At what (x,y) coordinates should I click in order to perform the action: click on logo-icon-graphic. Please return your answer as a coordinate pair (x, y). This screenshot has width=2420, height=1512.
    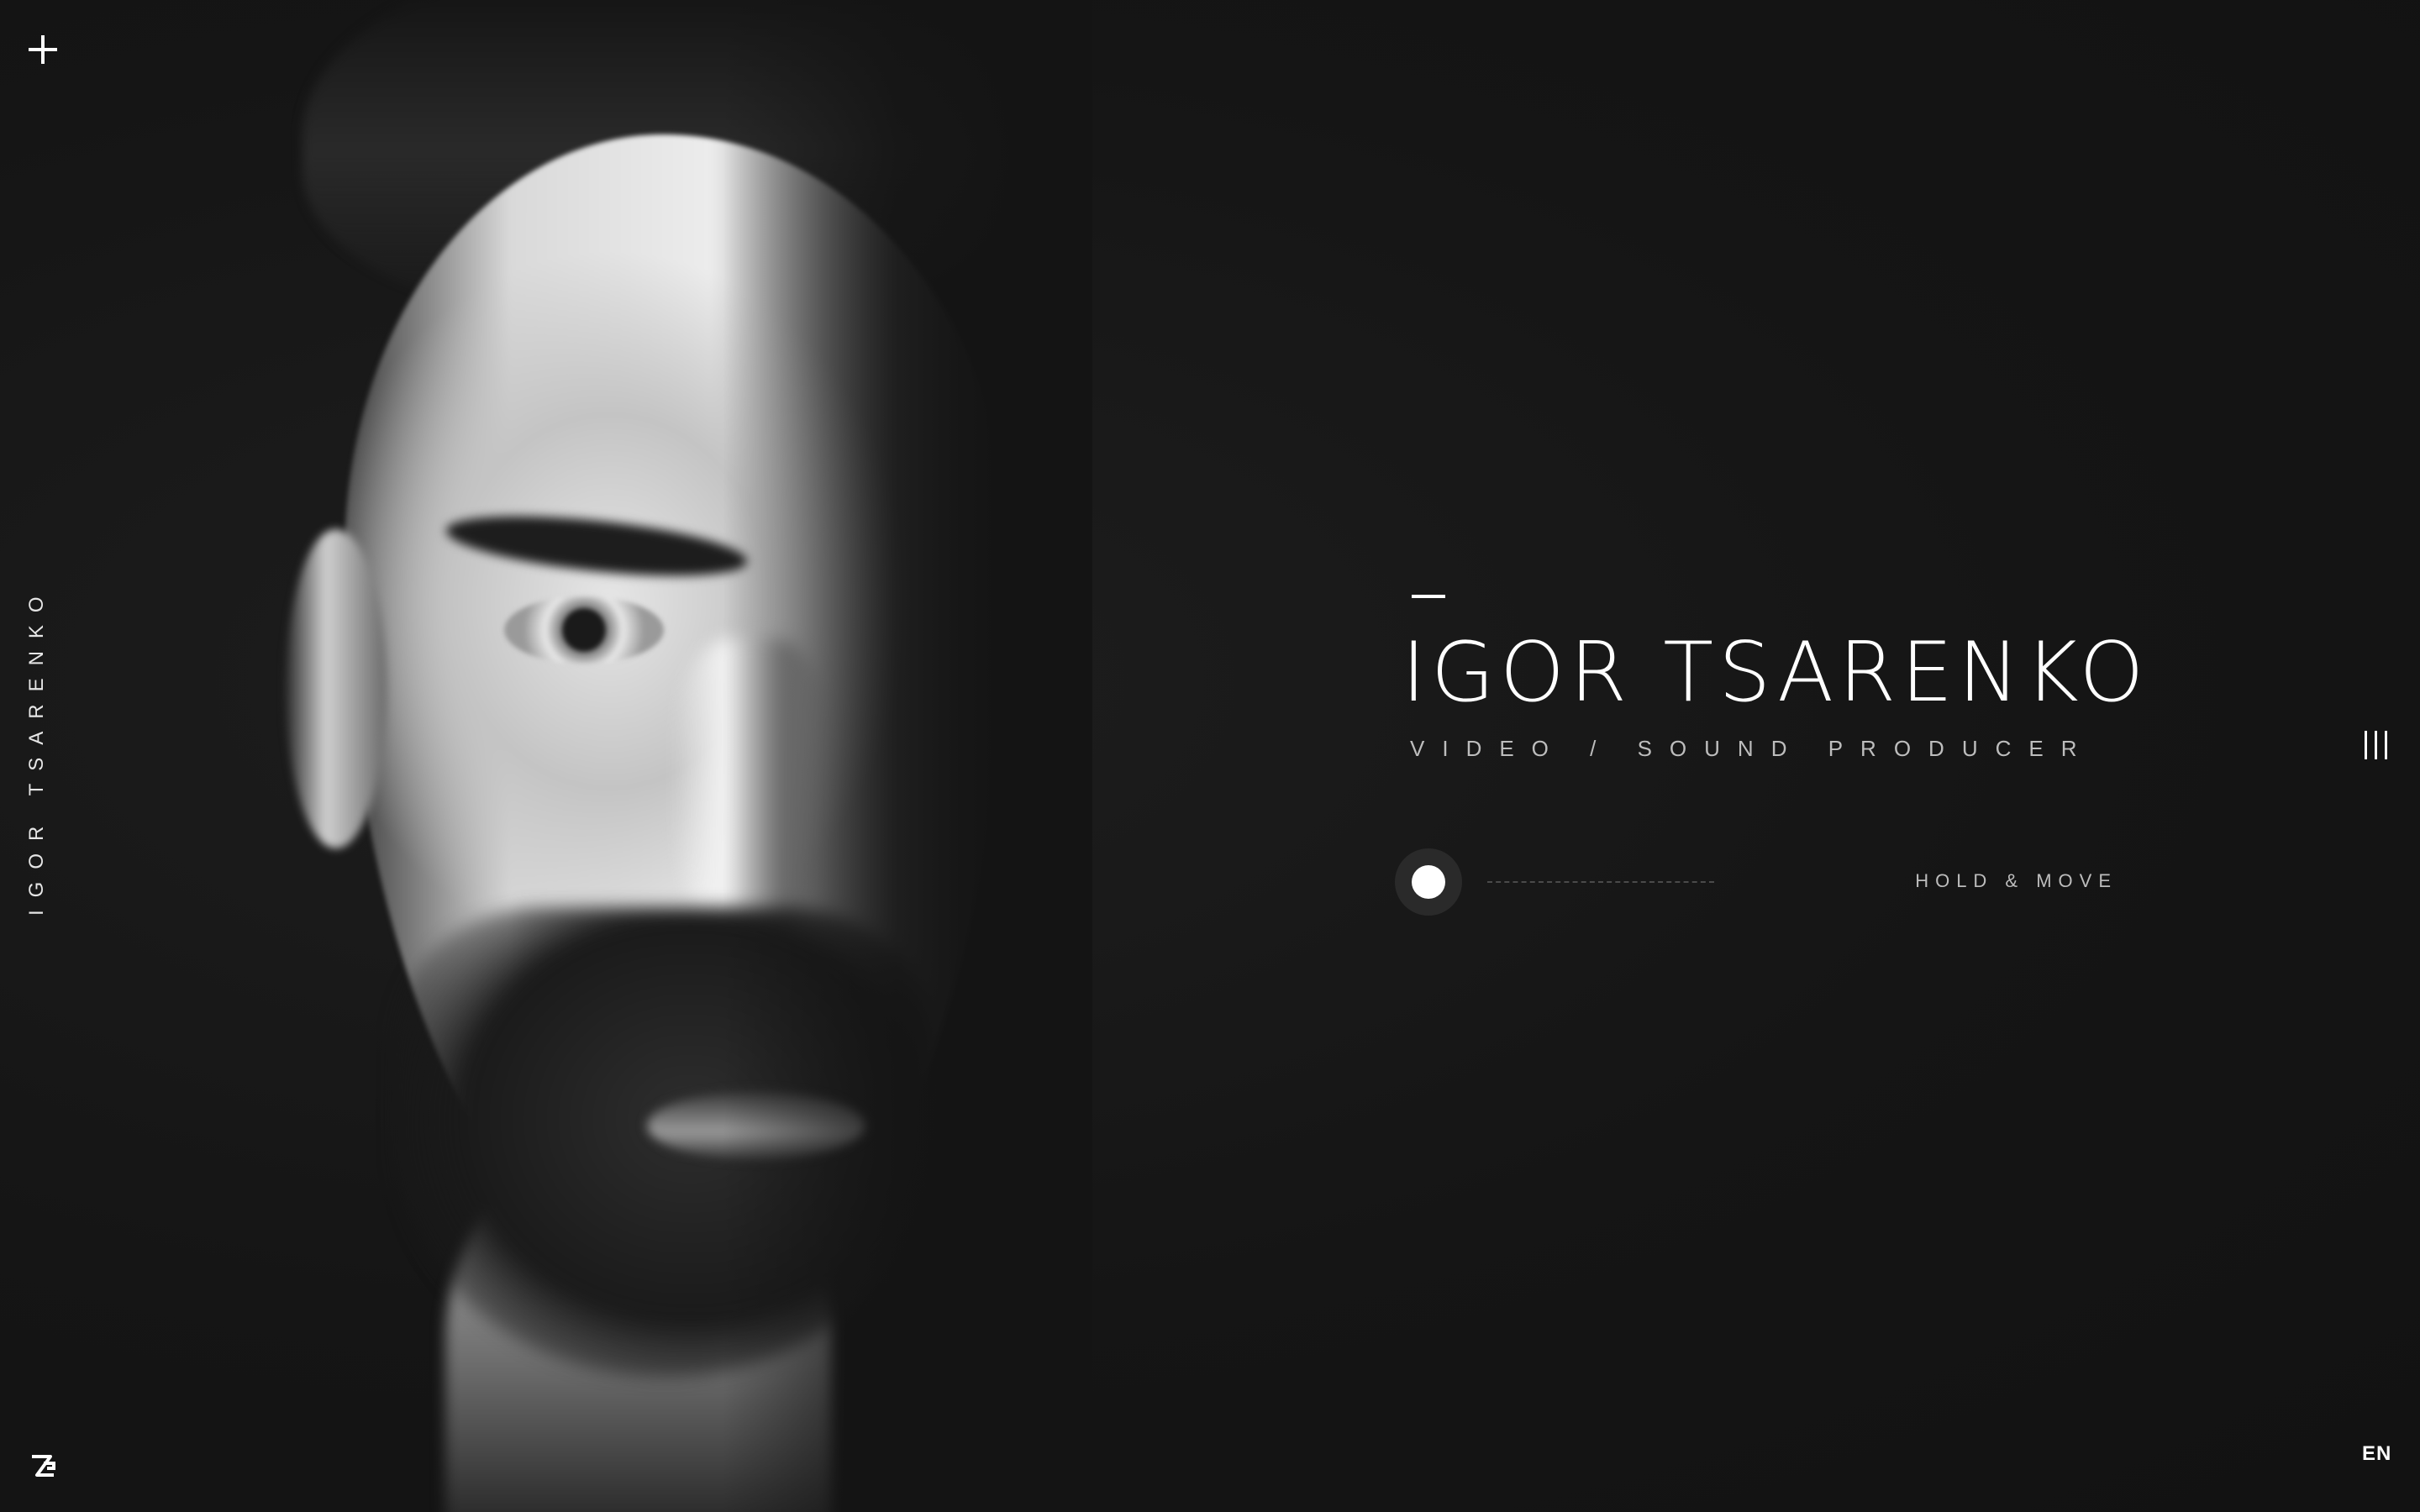
    Looking at the image, I should click on (43, 1466).